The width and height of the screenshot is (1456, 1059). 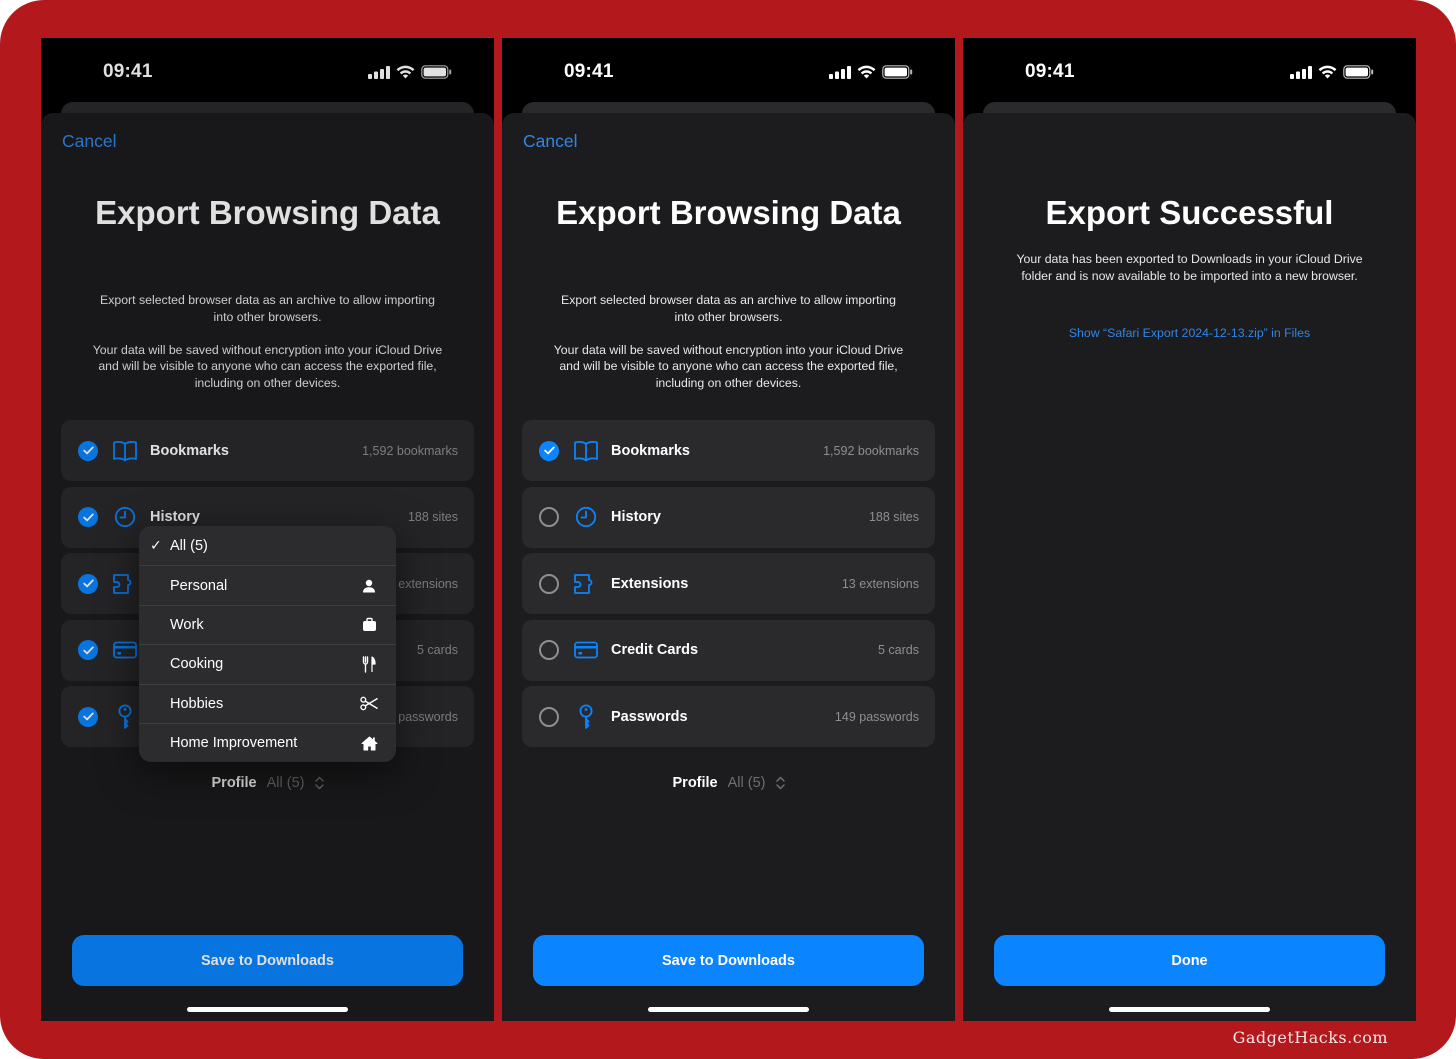 What do you see at coordinates (728, 517) in the screenshot?
I see `row-history: History 188 sites` at bounding box center [728, 517].